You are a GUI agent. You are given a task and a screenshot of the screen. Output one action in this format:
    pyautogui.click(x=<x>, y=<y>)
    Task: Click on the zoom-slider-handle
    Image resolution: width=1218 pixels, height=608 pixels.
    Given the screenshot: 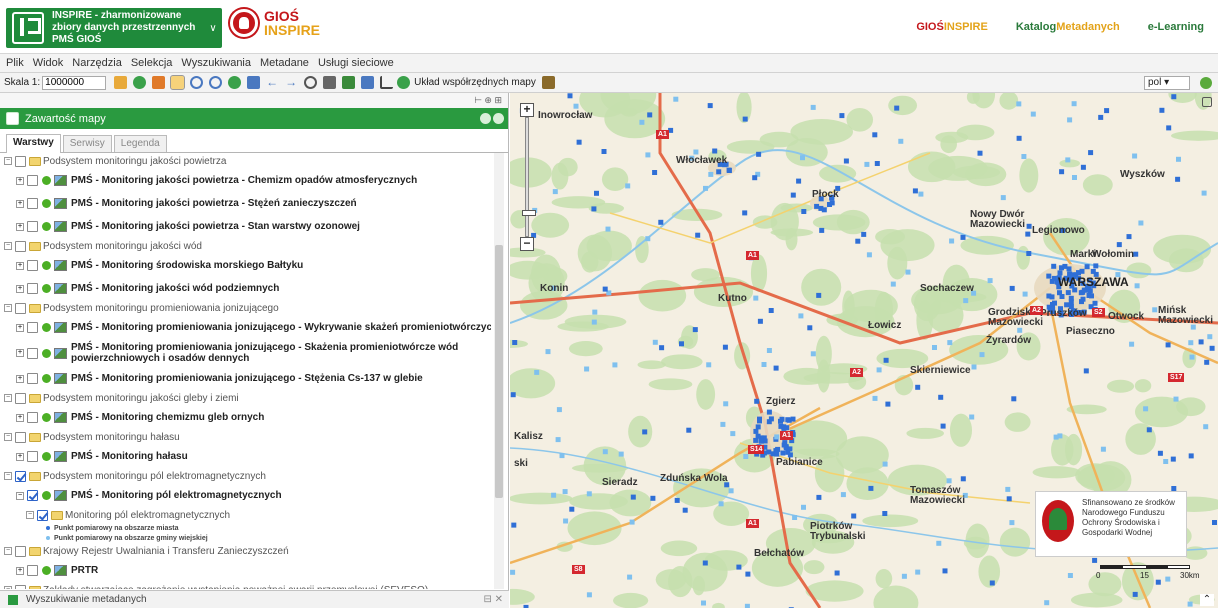 What is the action you would take?
    pyautogui.click(x=529, y=213)
    